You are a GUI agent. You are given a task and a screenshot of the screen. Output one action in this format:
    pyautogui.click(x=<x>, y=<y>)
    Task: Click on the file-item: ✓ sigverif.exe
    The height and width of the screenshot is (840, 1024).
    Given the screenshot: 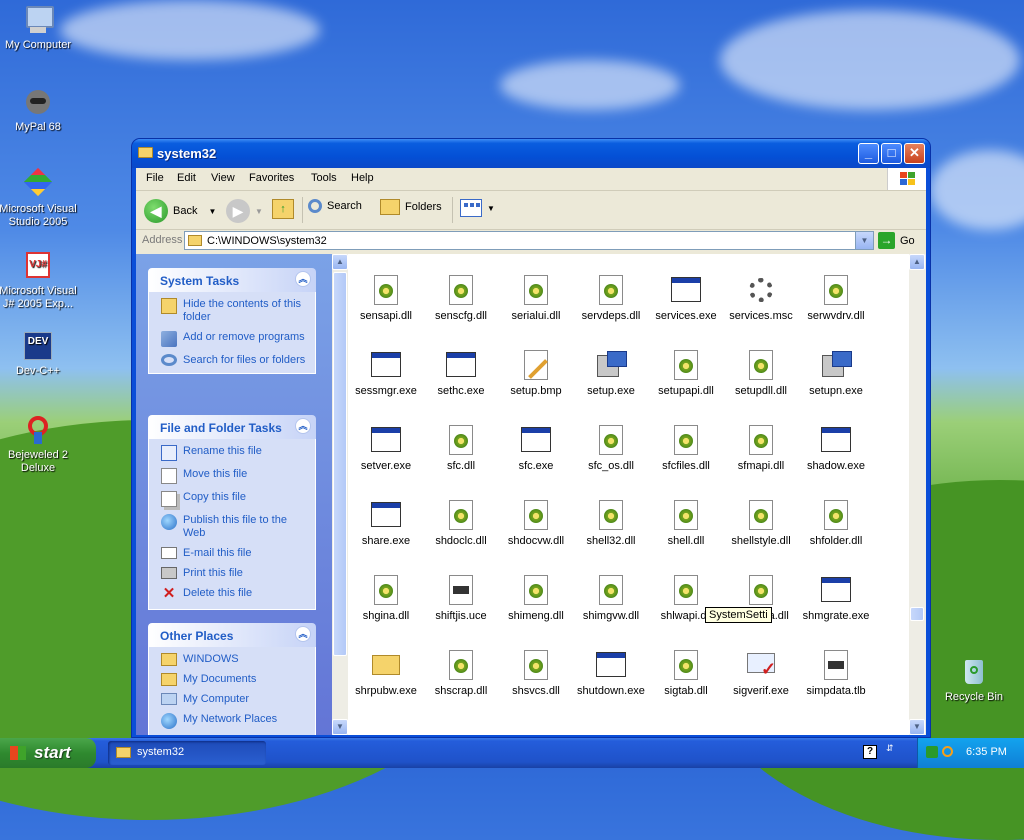 What is the action you would take?
    pyautogui.click(x=761, y=673)
    